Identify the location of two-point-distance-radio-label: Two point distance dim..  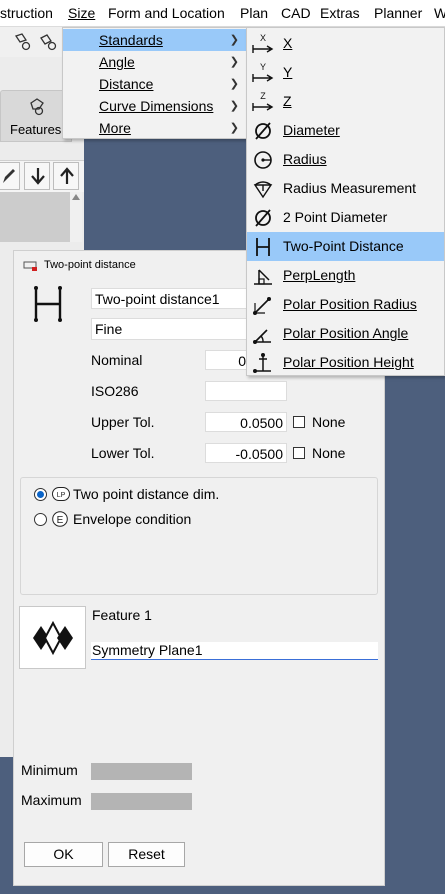
(146, 494).